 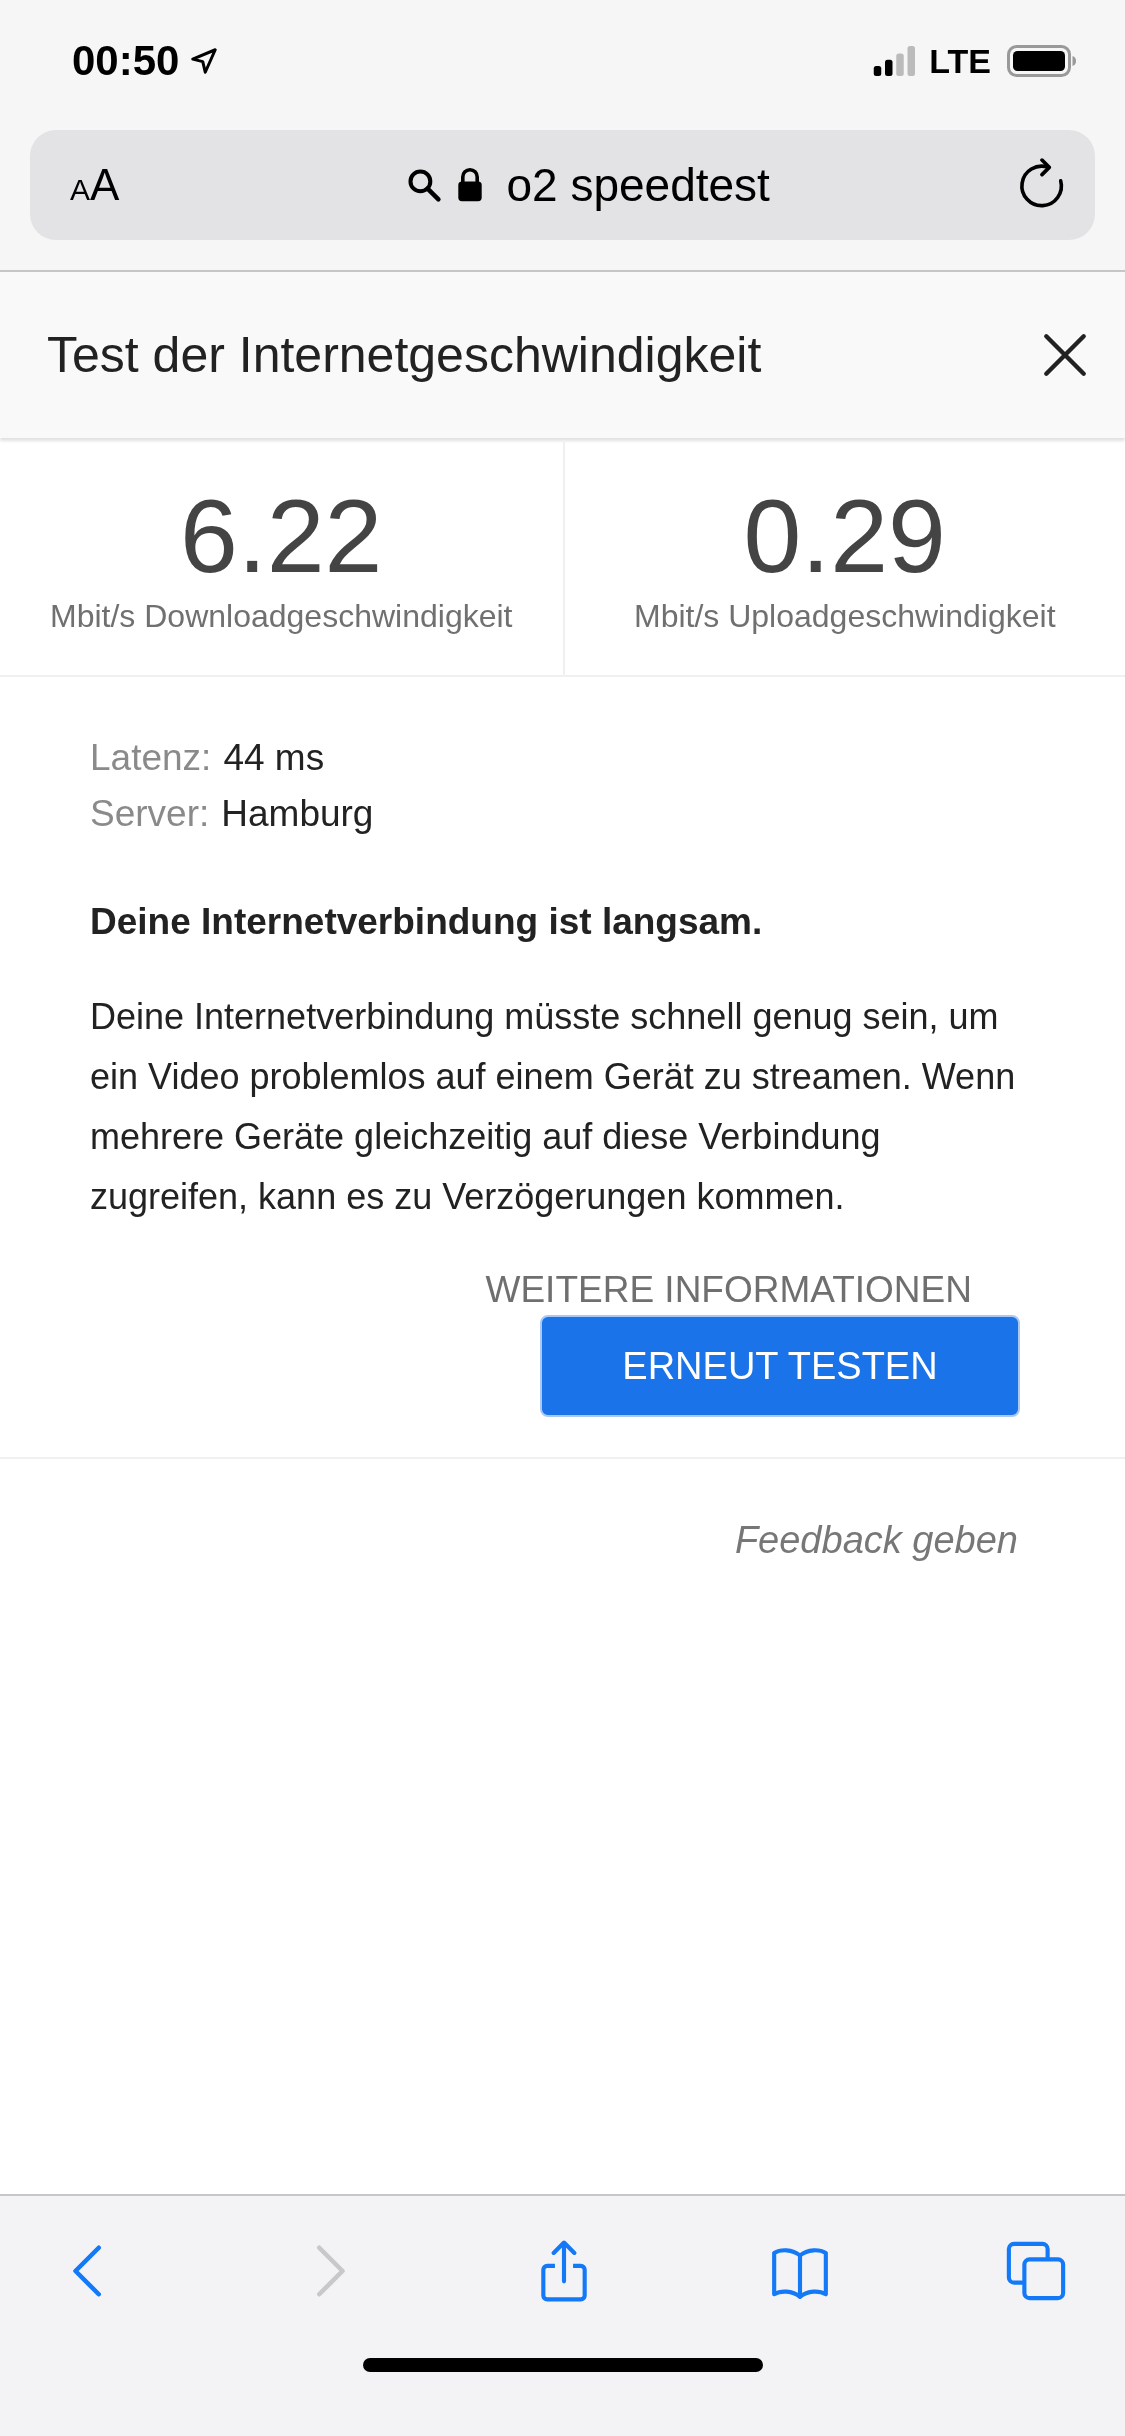 What do you see at coordinates (424, 185) in the screenshot?
I see `search-icon` at bounding box center [424, 185].